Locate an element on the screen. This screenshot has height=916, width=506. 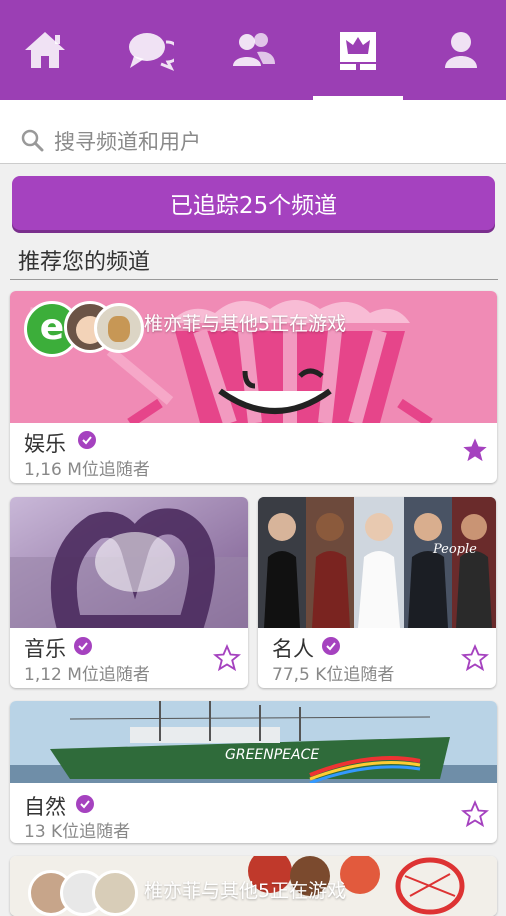
search-icon is located at coordinates (32, 140).